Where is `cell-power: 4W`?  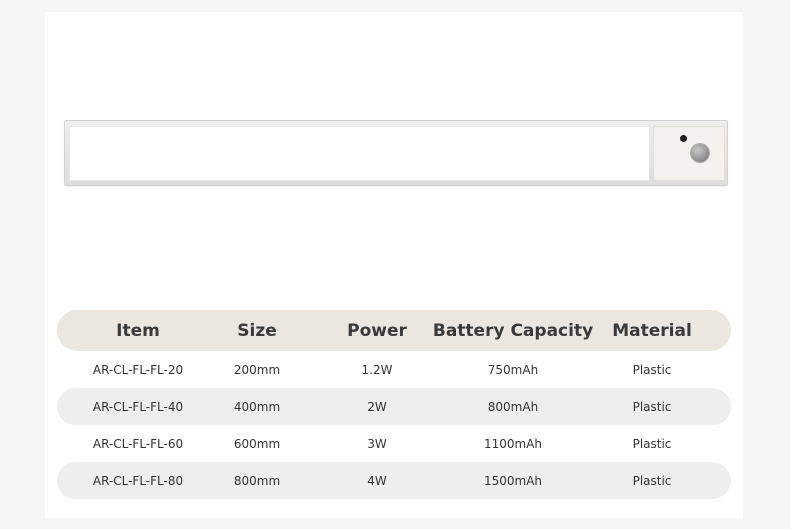
cell-power: 4W is located at coordinates (377, 480).